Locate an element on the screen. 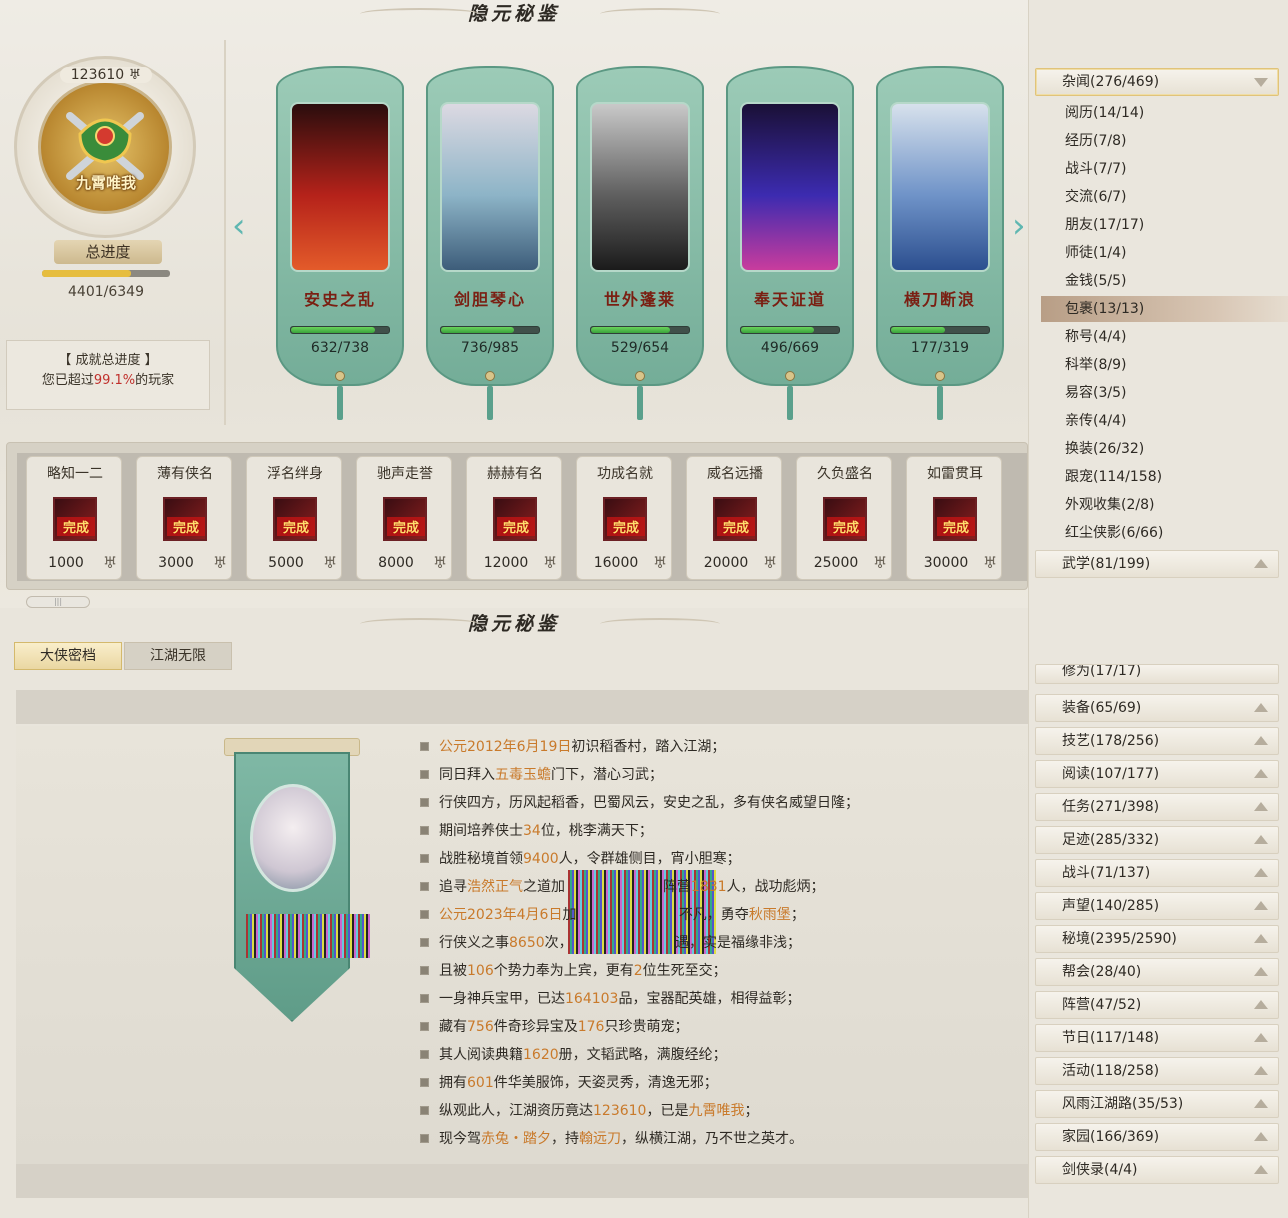 The image size is (1288, 1218). milestone-tile: 久负盛名 完成 25000 ♅ is located at coordinates (844, 518).